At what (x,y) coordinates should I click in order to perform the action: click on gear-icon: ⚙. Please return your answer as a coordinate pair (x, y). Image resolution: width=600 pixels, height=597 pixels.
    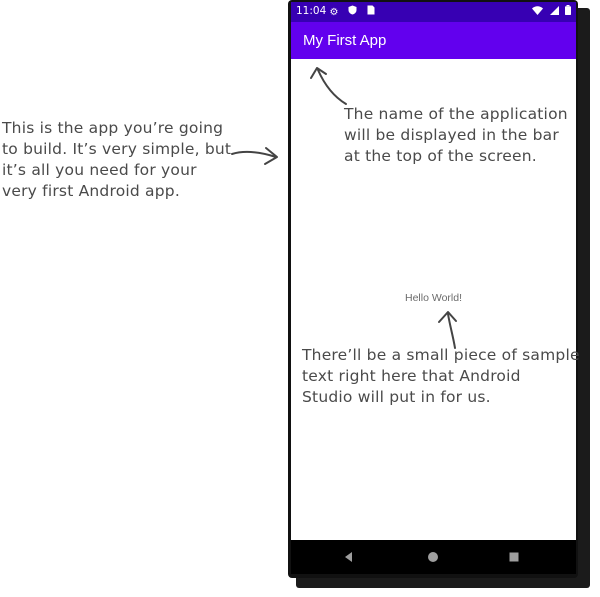
    Looking at the image, I should click on (334, 12).